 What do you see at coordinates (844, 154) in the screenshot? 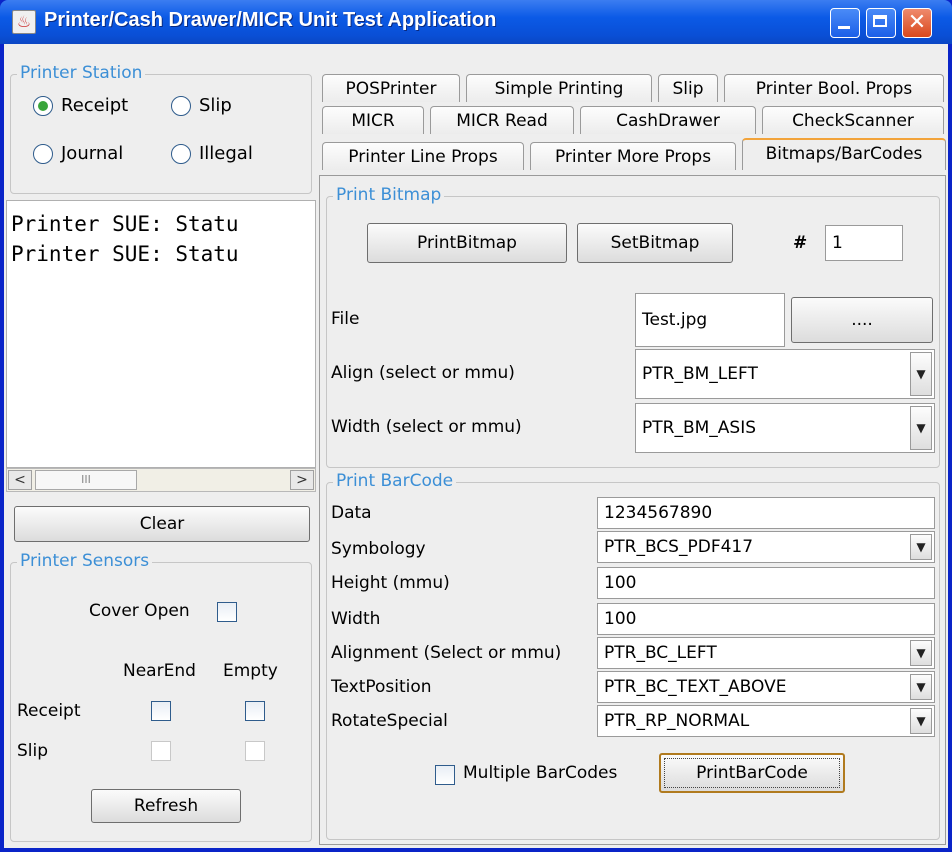
I see `tab-bitmaps-barcodes: Bitmaps/BarCodes` at bounding box center [844, 154].